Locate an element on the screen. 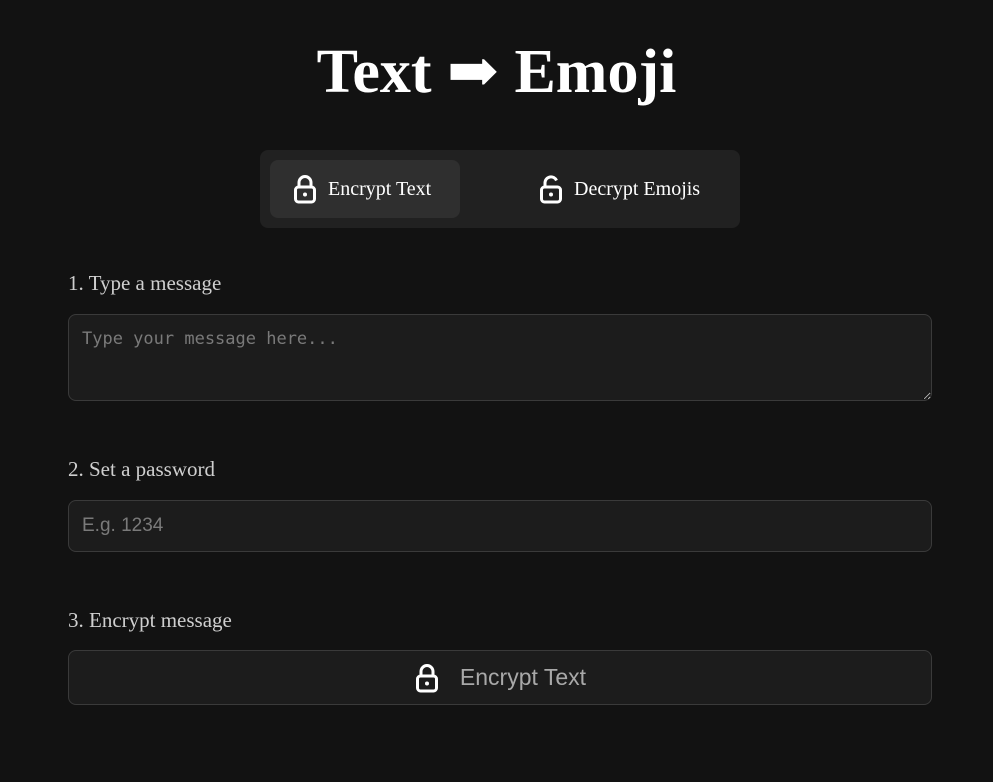 The height and width of the screenshot is (782, 993). tab-encrypt-text: Encrypt Text is located at coordinates (365, 189).